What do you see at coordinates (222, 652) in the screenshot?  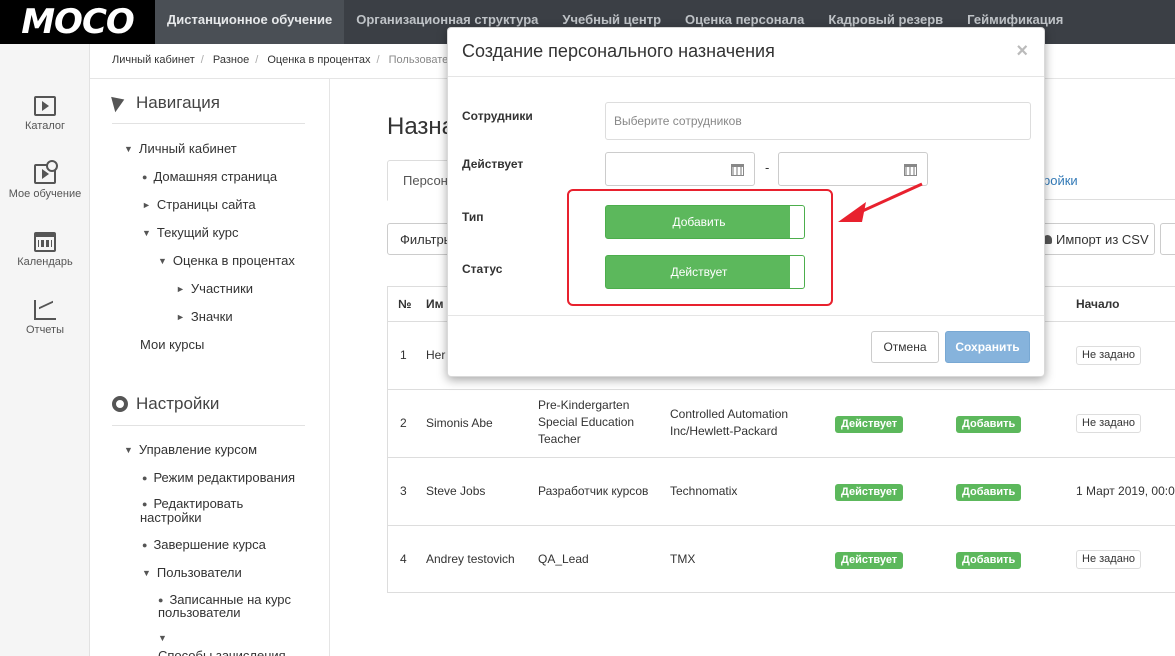 I see `nav-item-enrol-methods: Способы зачисления` at bounding box center [222, 652].